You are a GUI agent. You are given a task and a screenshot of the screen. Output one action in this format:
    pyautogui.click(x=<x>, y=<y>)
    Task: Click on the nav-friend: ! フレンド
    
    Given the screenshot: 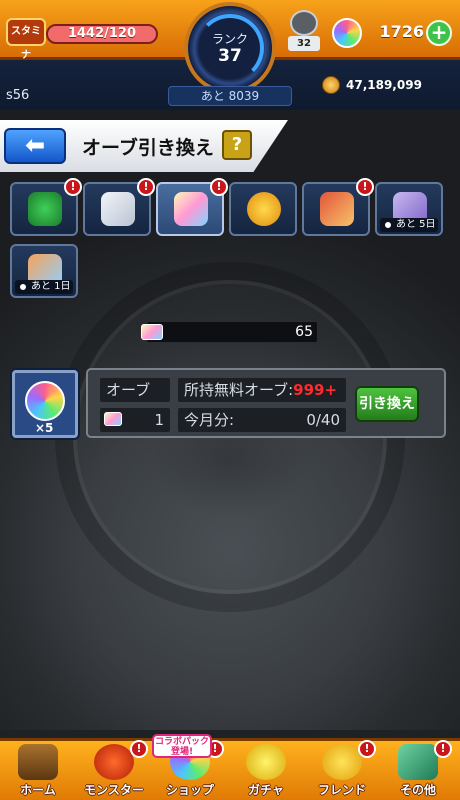 What is the action you would take?
    pyautogui.click(x=342, y=770)
    